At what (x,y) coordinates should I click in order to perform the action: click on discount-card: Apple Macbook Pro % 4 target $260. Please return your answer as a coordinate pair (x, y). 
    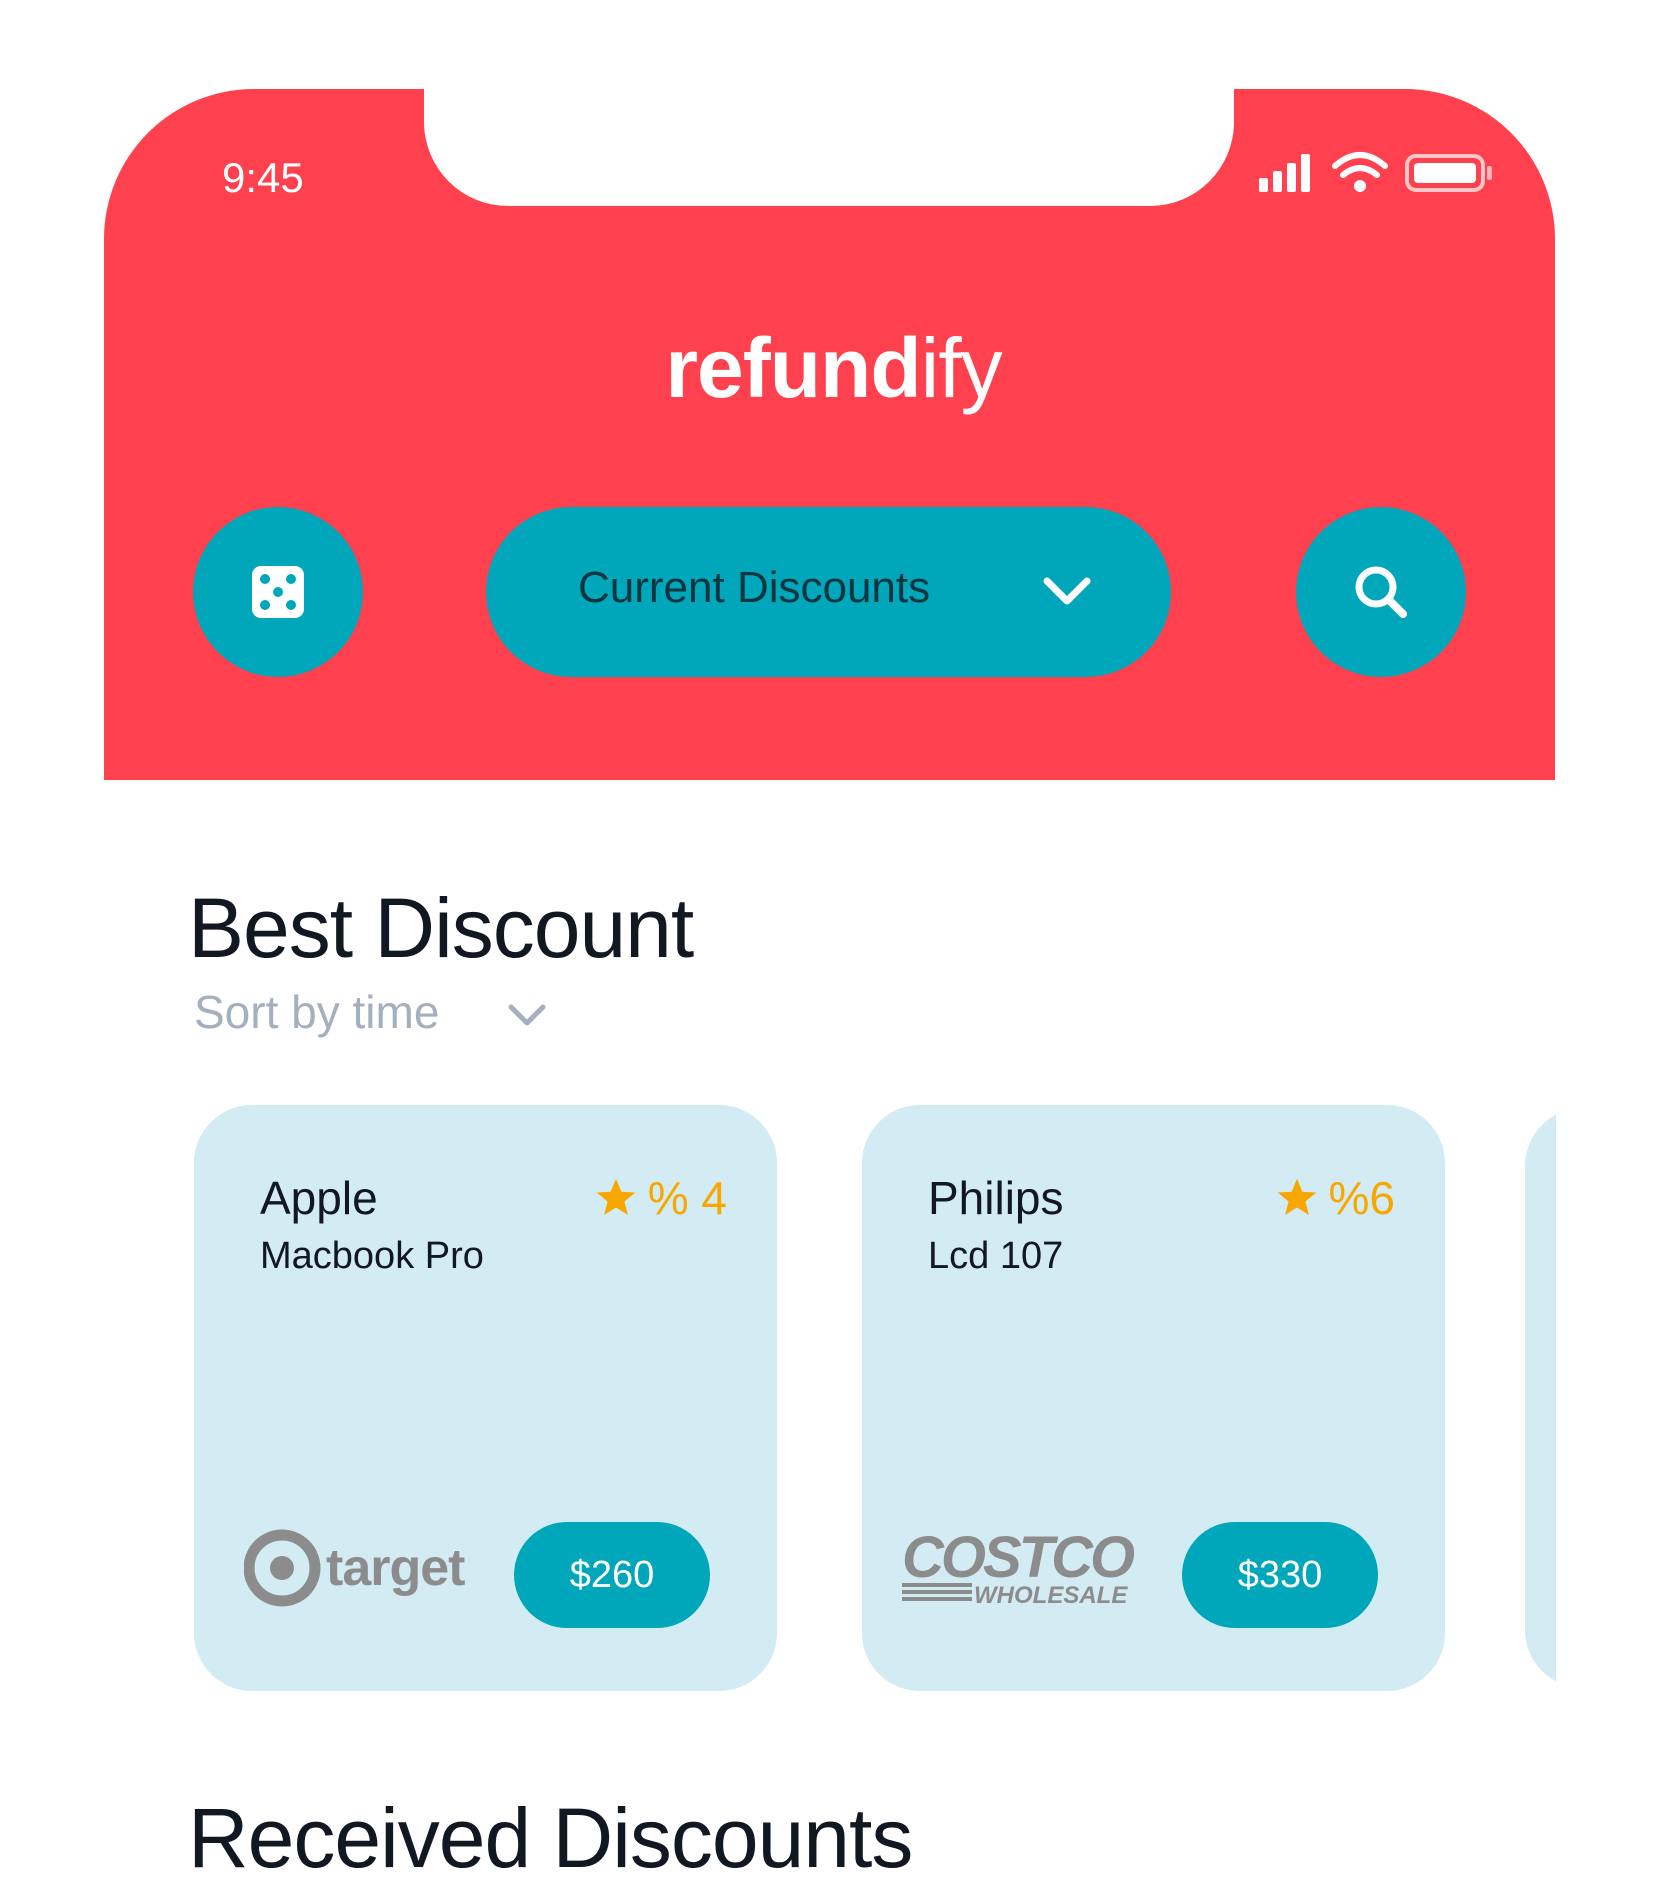
    Looking at the image, I should click on (485, 1398).